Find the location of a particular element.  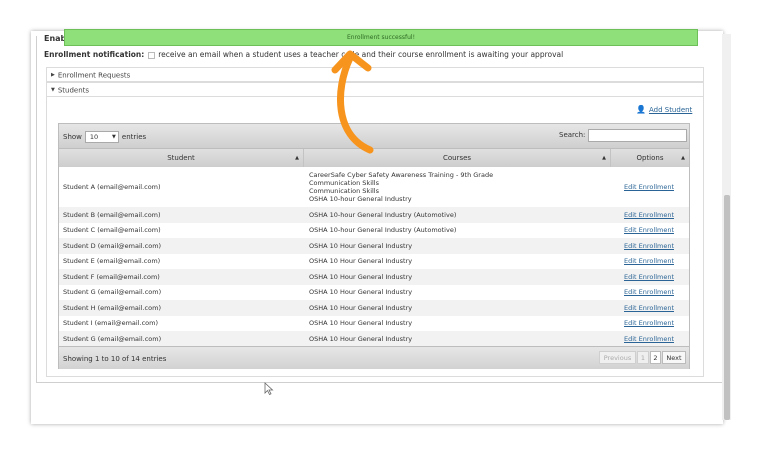

student-cell: Student F (email@email.com) is located at coordinates (111, 276).